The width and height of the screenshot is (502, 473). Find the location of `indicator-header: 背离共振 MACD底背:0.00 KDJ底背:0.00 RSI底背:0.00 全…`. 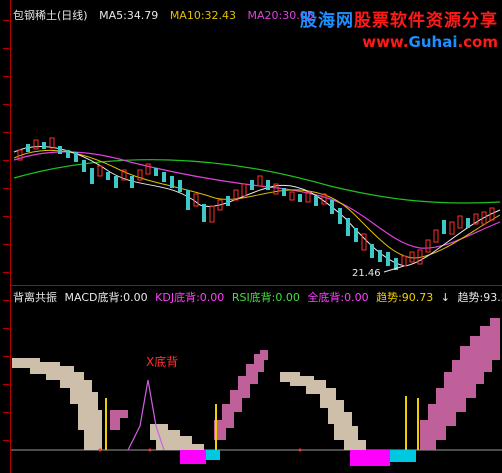

indicator-header: 背离共振 MACD底背:0.00 KDJ底背:0.00 RSI底背:0.00 全… is located at coordinates (257, 297).